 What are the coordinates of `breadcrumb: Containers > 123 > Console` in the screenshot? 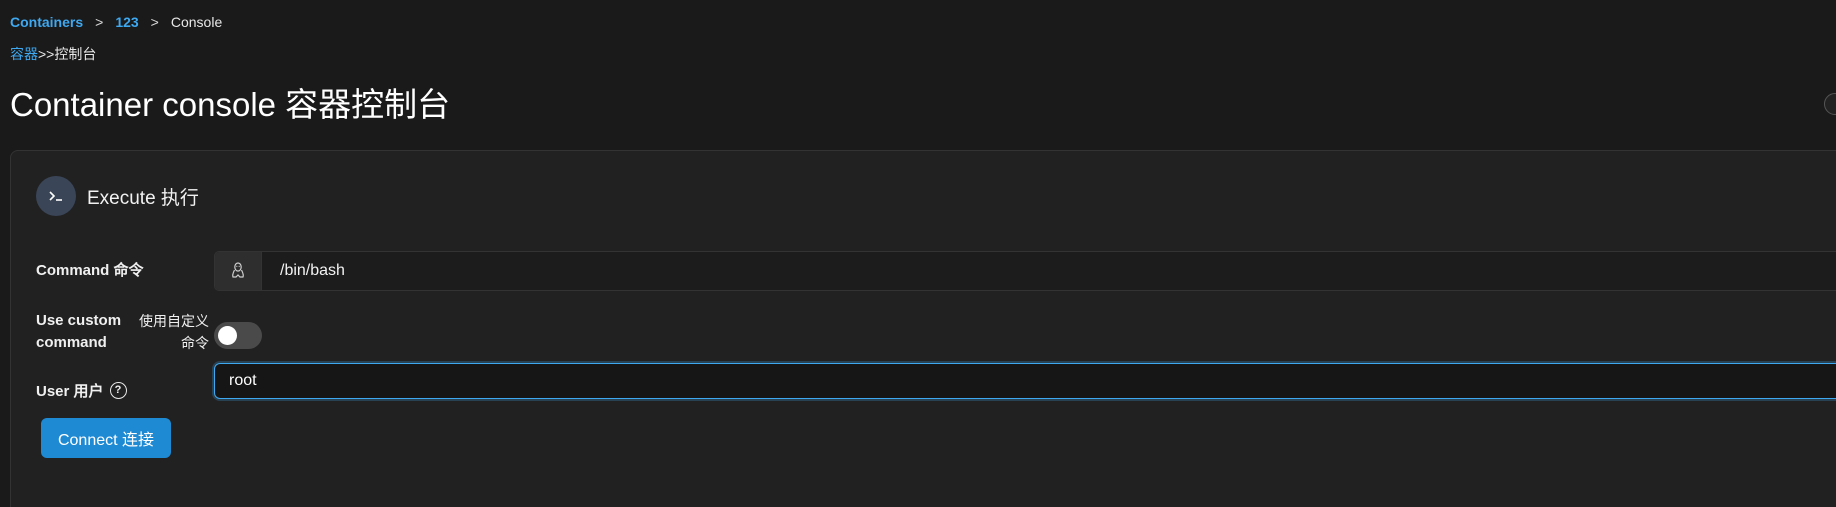 It's located at (116, 22).